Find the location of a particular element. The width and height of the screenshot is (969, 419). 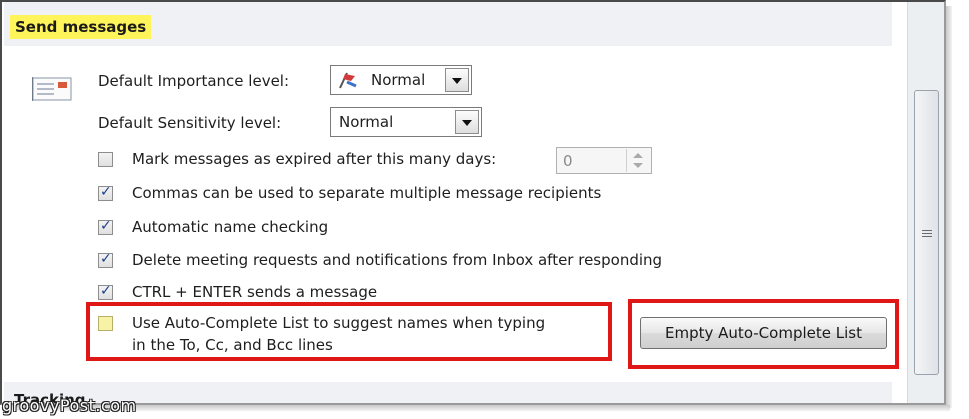

ctrl-enter-checkbox is located at coordinates (105, 291).